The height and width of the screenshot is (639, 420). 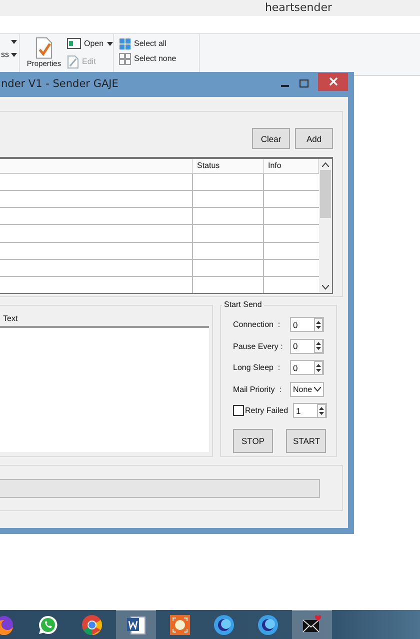 I want to click on column-header: Status, so click(x=228, y=166).